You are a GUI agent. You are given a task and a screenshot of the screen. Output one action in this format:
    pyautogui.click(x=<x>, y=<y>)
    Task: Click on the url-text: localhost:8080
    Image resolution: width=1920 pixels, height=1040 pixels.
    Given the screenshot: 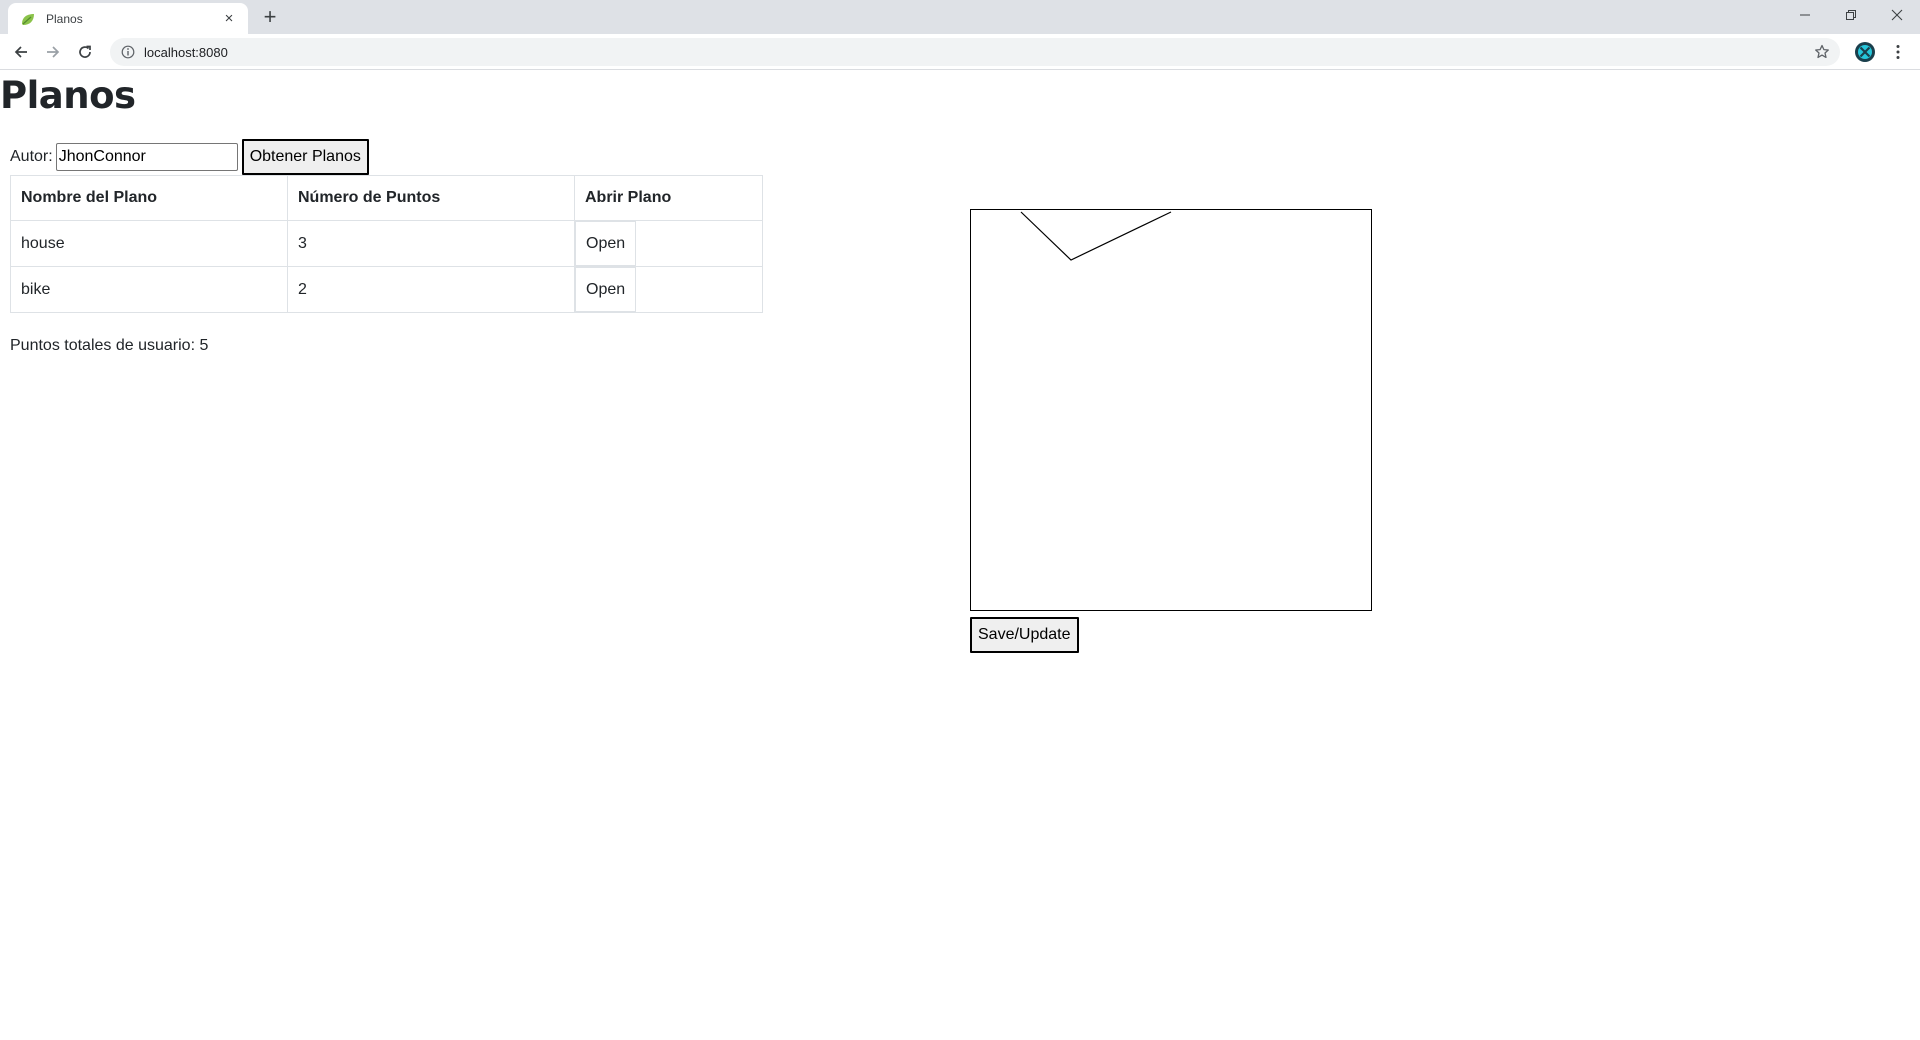 What is the action you would take?
    pyautogui.click(x=992, y=52)
    